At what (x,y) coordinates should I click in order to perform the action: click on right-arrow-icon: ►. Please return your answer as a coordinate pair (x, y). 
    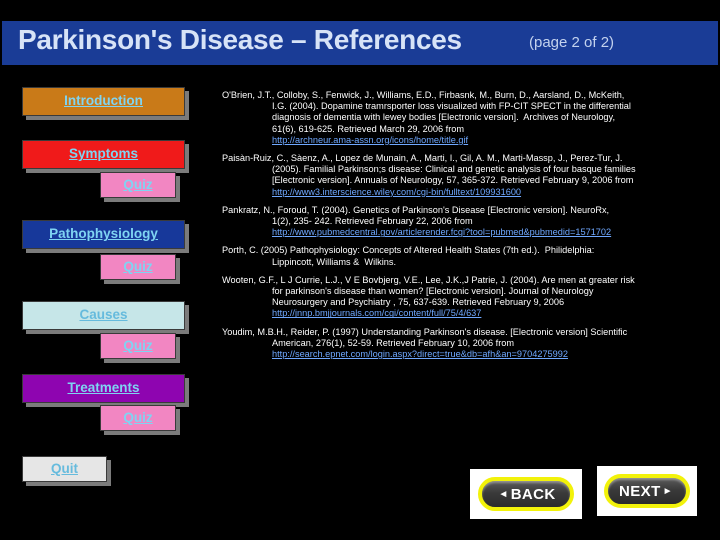
    Looking at the image, I should click on (667, 491).